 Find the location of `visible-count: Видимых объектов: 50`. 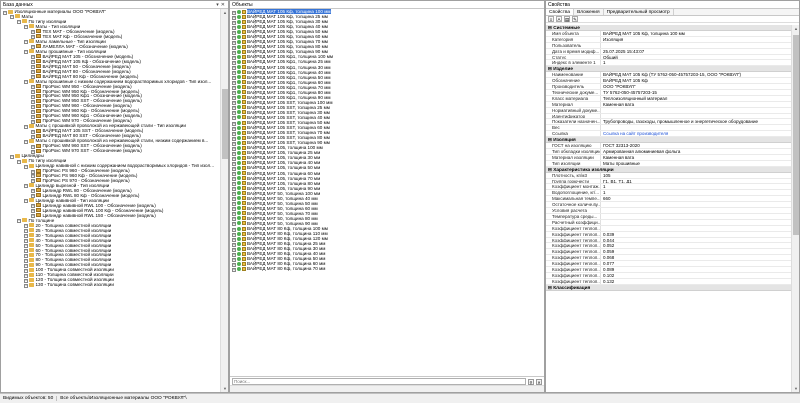

visible-count: Видимых объектов: 50 is located at coordinates (29, 398).